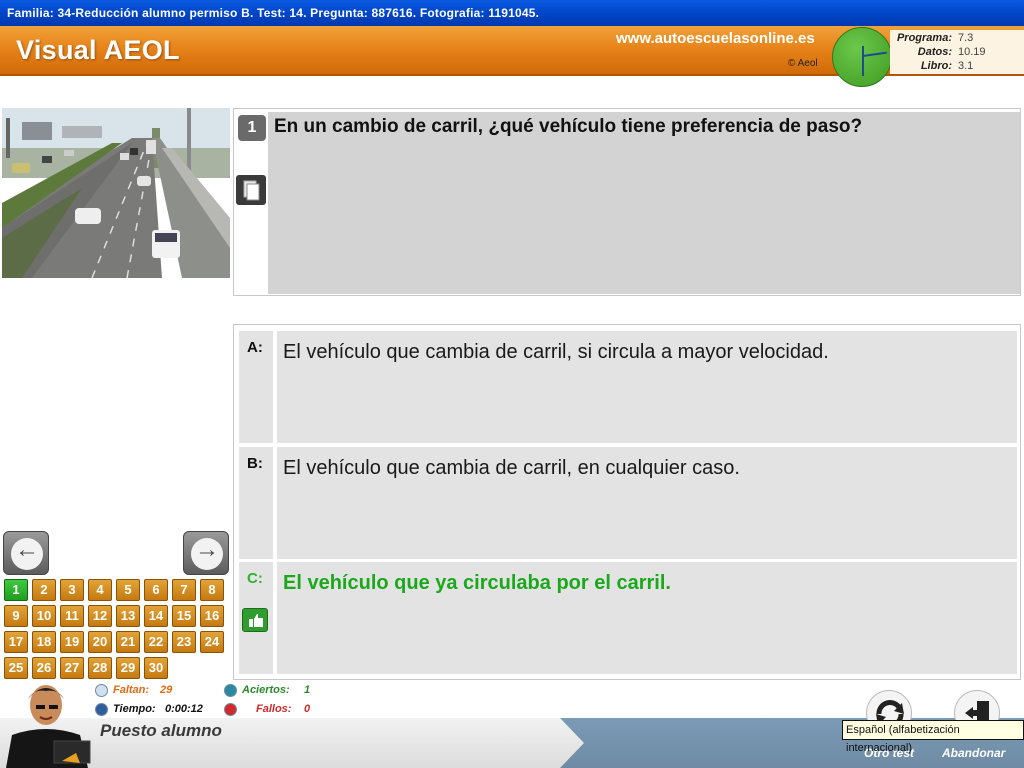 Image resolution: width=1024 pixels, height=768 pixels. What do you see at coordinates (72, 642) in the screenshot?
I see `question-nav-button-19: 19` at bounding box center [72, 642].